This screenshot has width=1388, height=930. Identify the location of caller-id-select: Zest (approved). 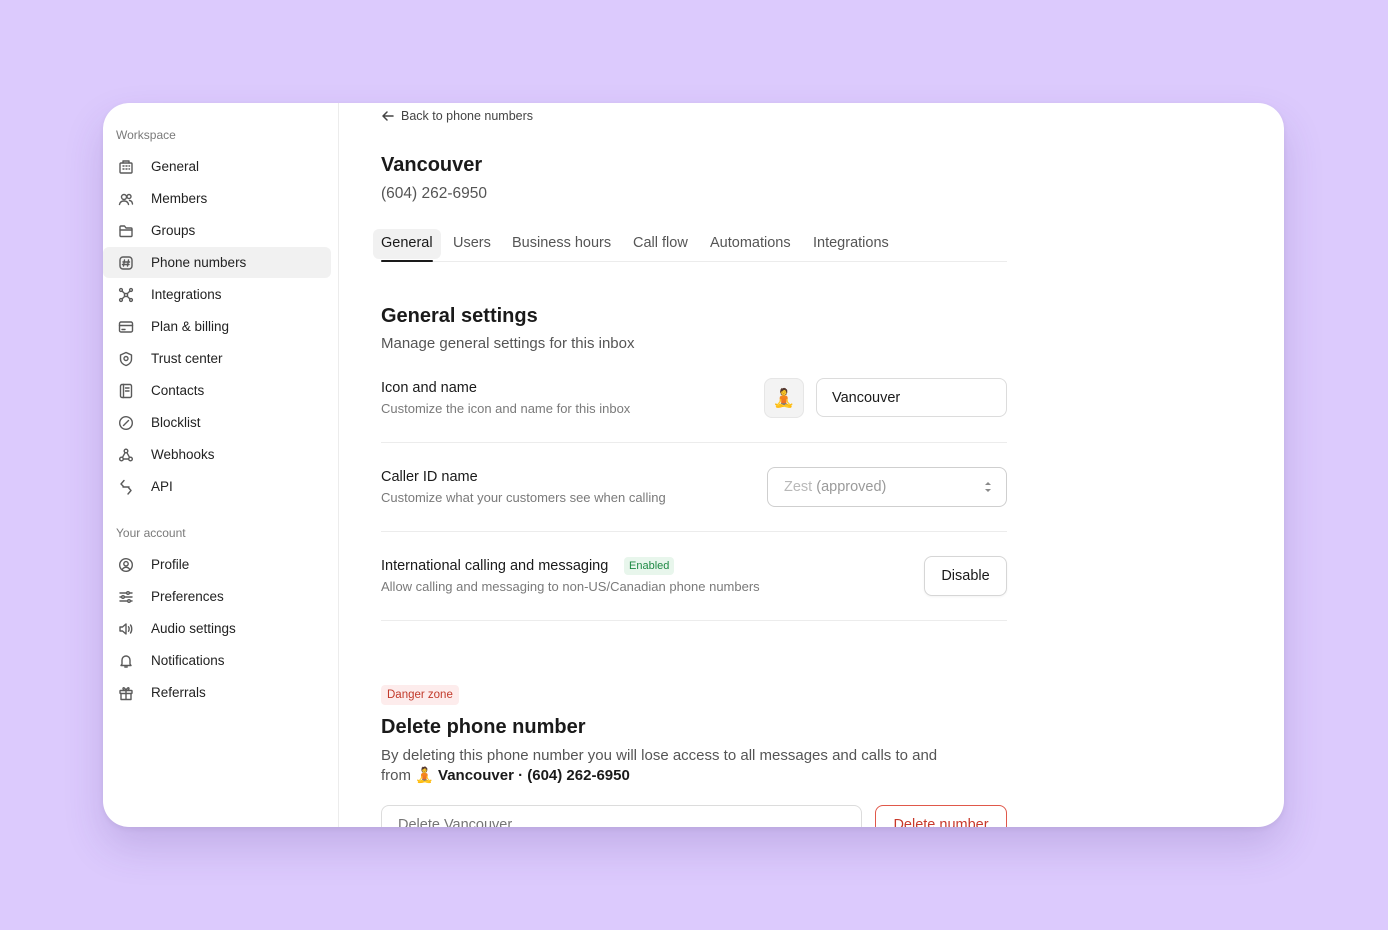
(887, 487).